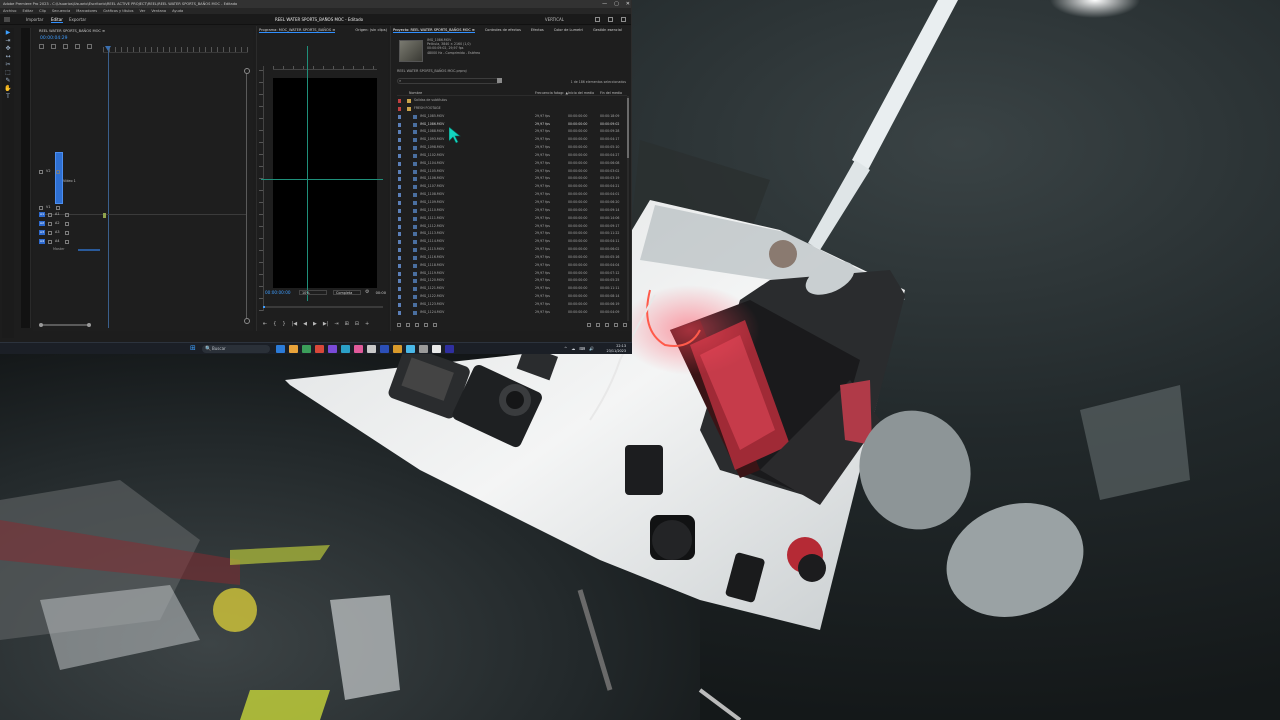  Describe the element at coordinates (68, 207) in the screenshot. I see `track-v1: V1` at that location.